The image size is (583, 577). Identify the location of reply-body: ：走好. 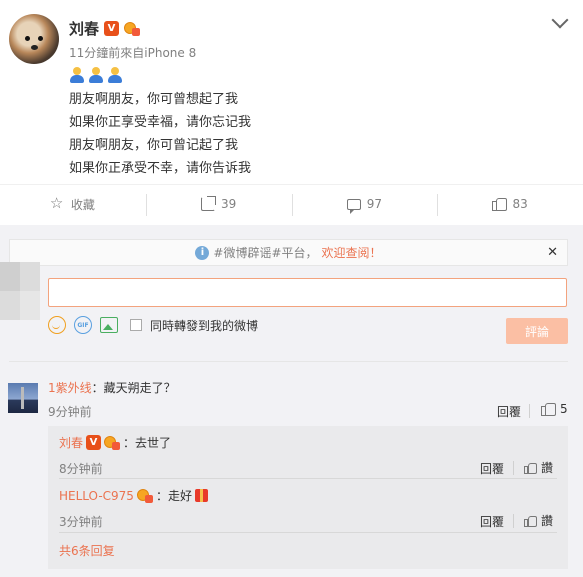
(173, 496).